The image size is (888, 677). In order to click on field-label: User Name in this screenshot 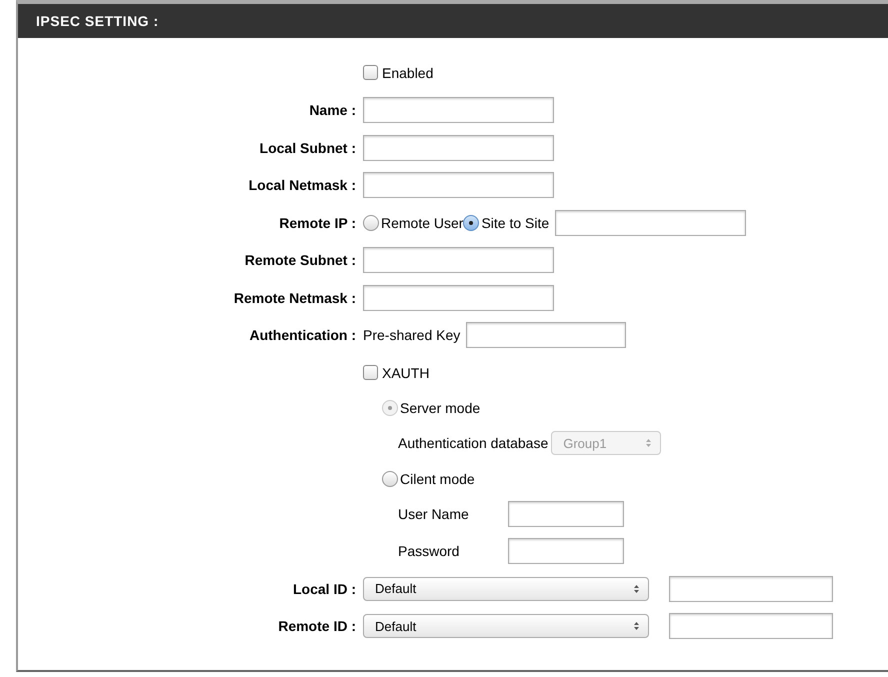, I will do `click(434, 514)`.